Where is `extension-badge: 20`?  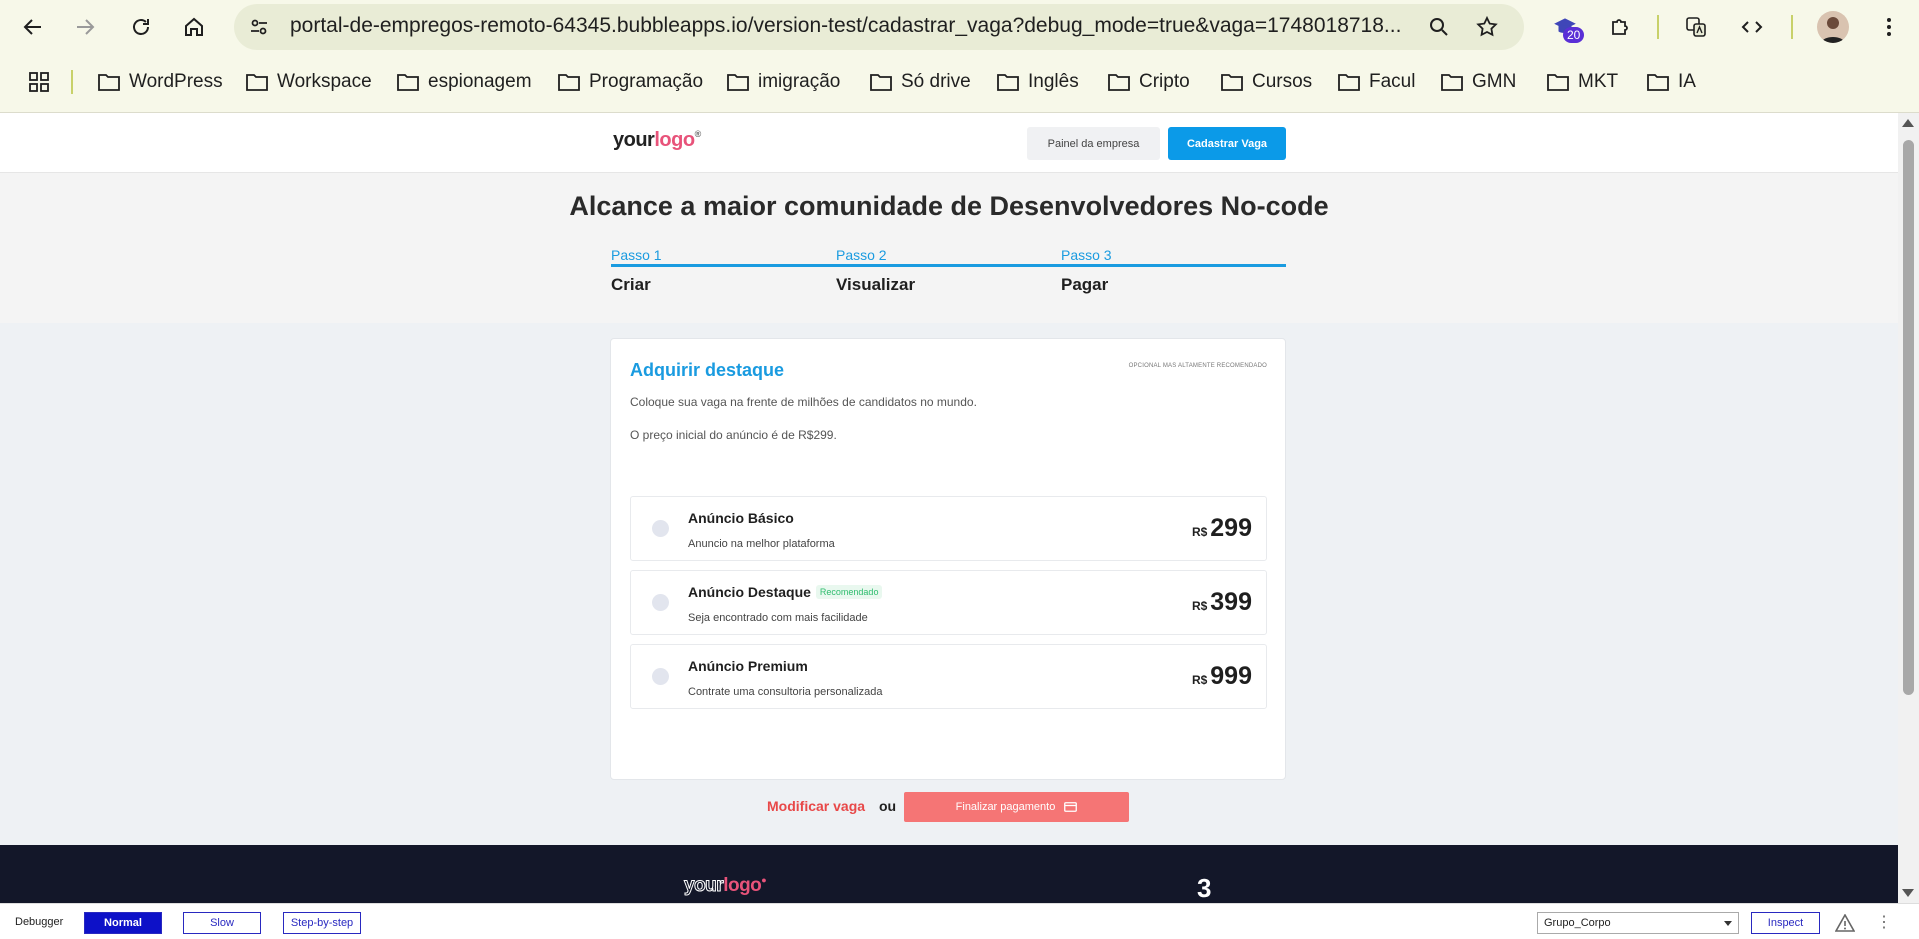
extension-badge: 20 is located at coordinates (1574, 35).